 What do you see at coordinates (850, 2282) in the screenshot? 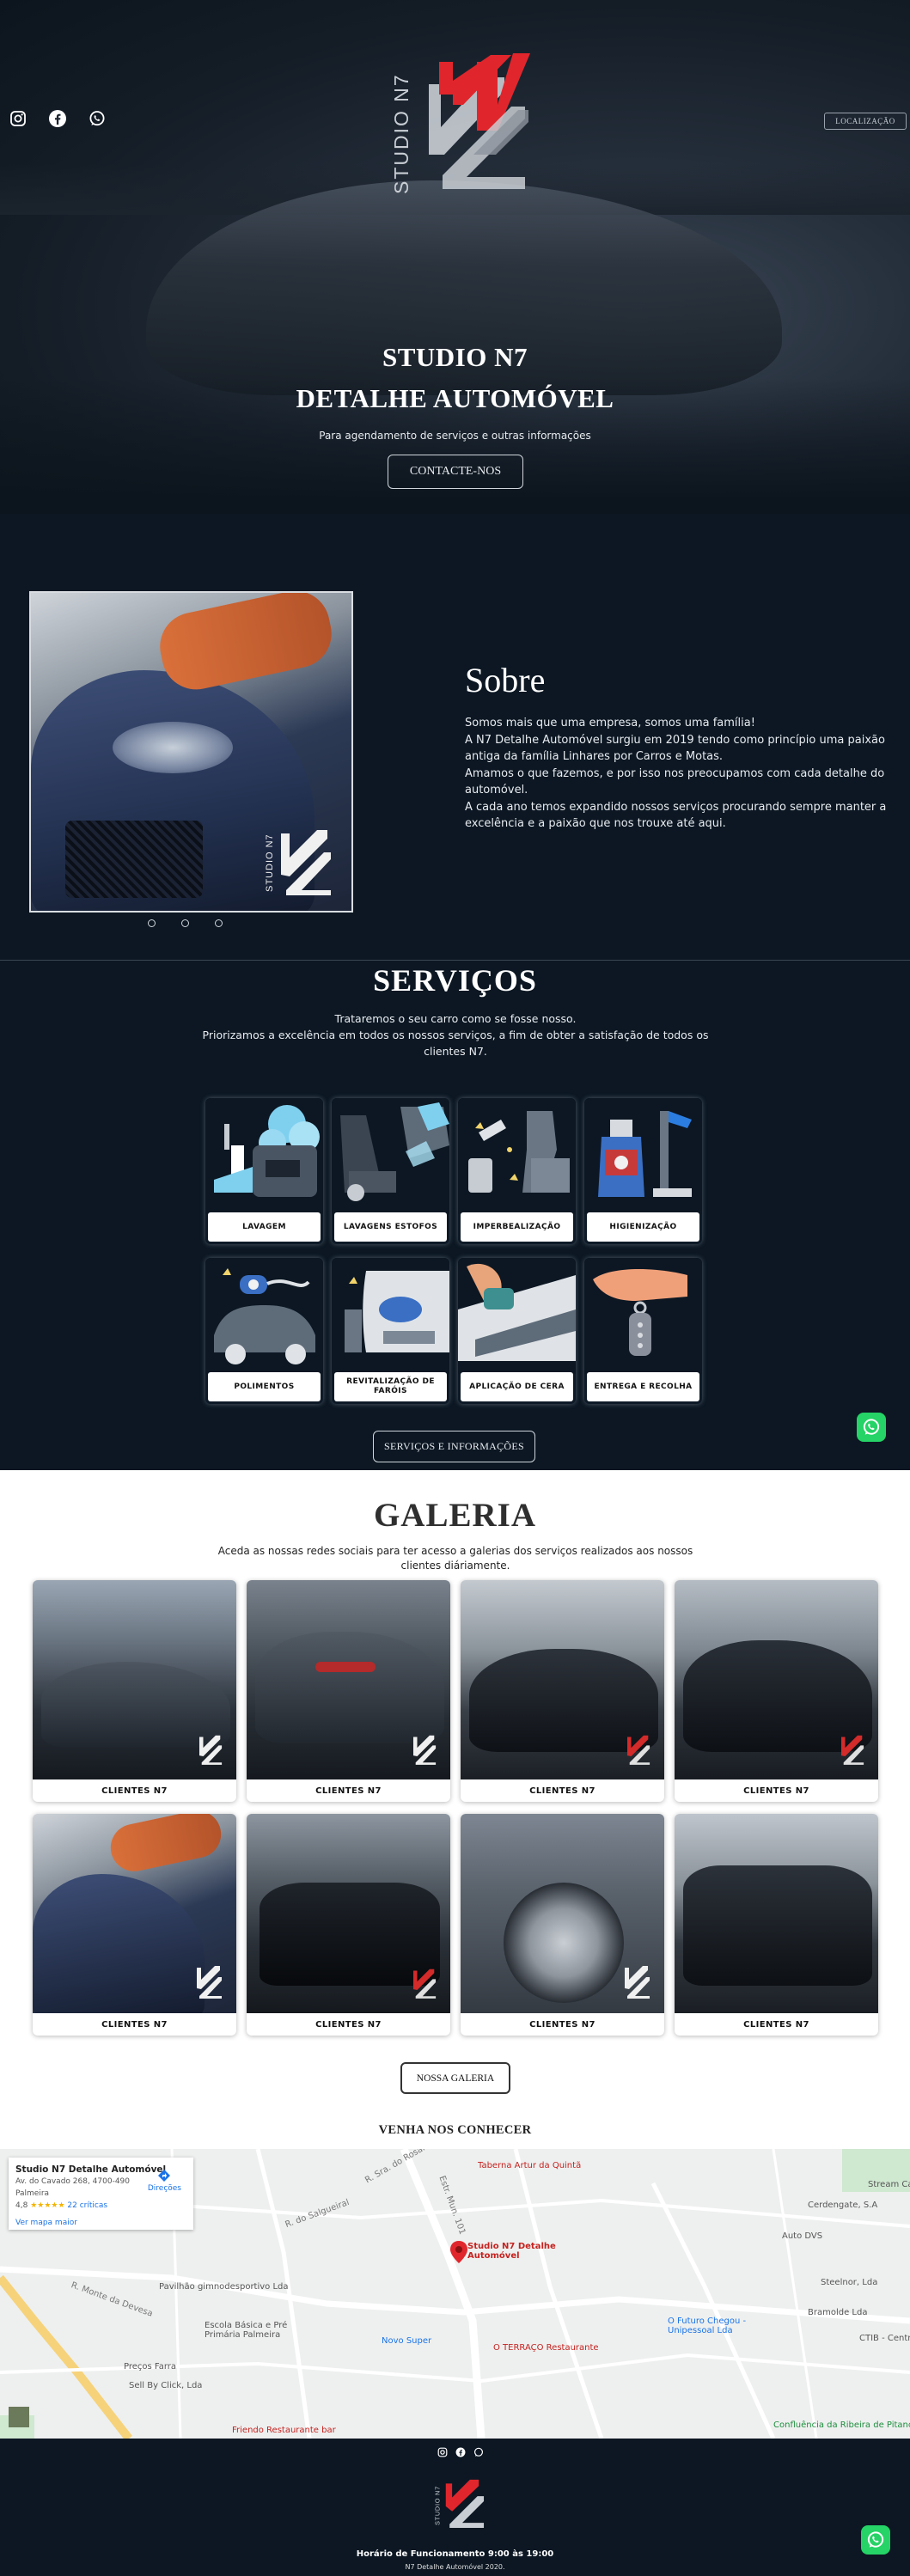
I see `map-poi: Steelnor, Lda` at bounding box center [850, 2282].